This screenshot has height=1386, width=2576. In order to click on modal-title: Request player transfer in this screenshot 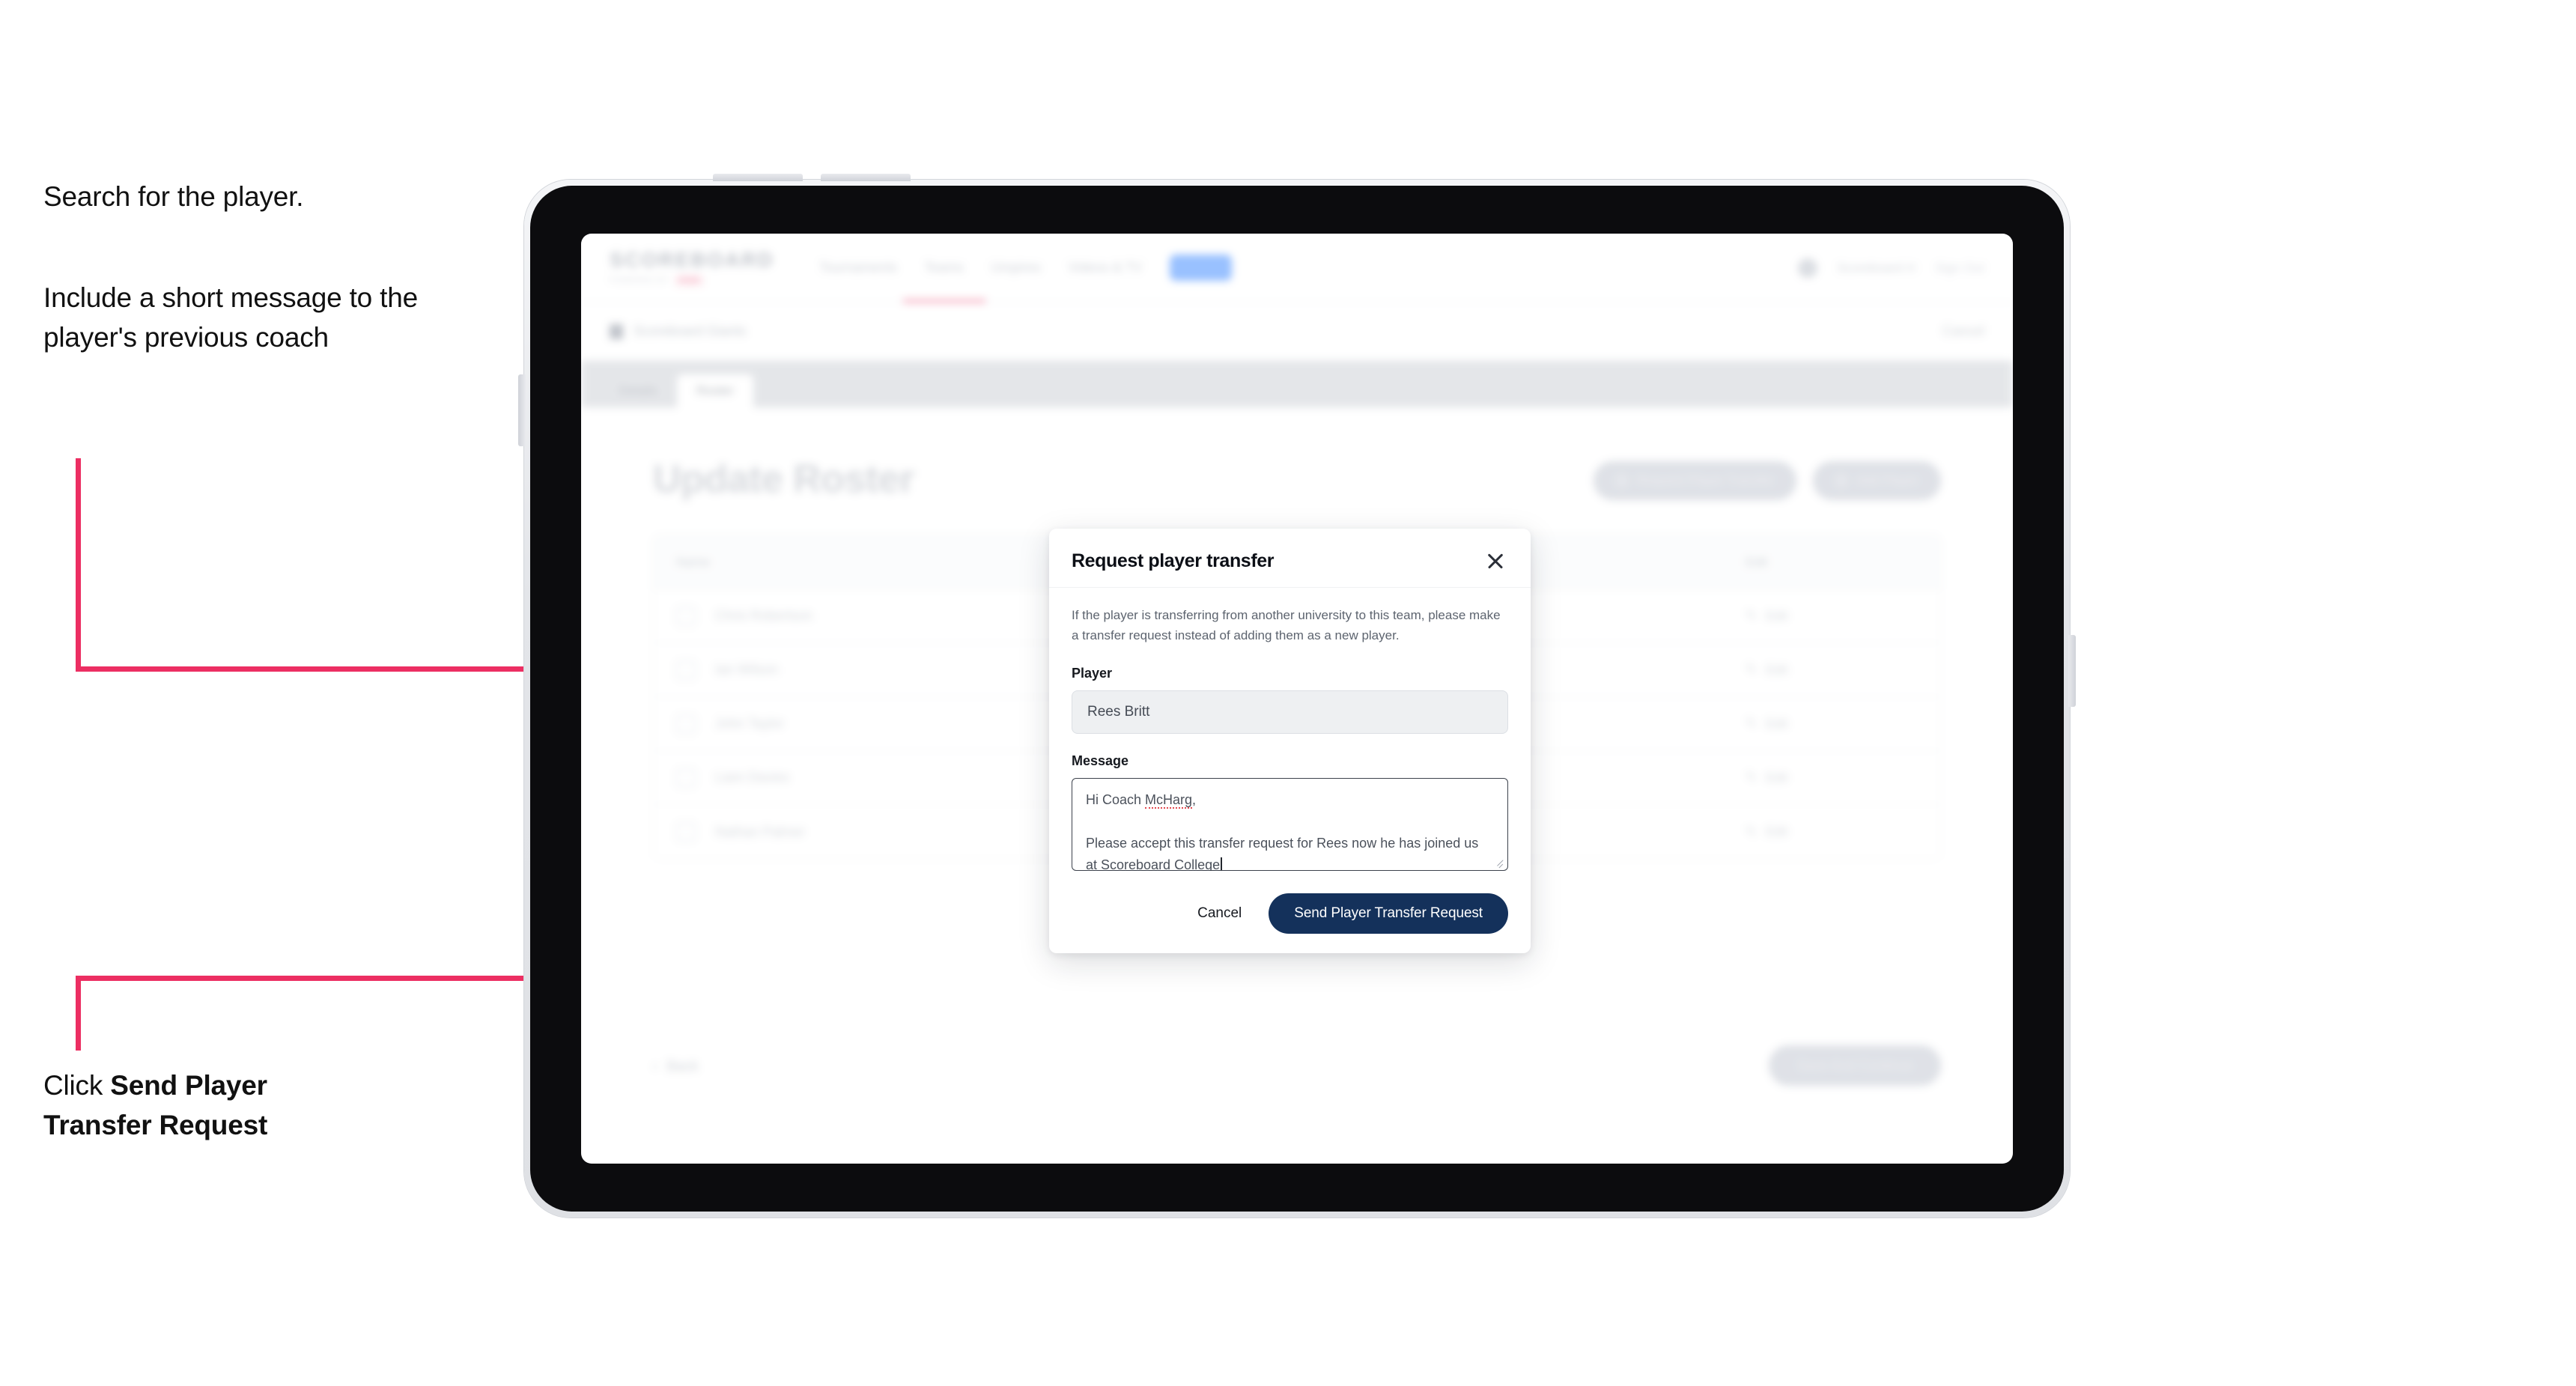, I will do `click(1173, 560)`.